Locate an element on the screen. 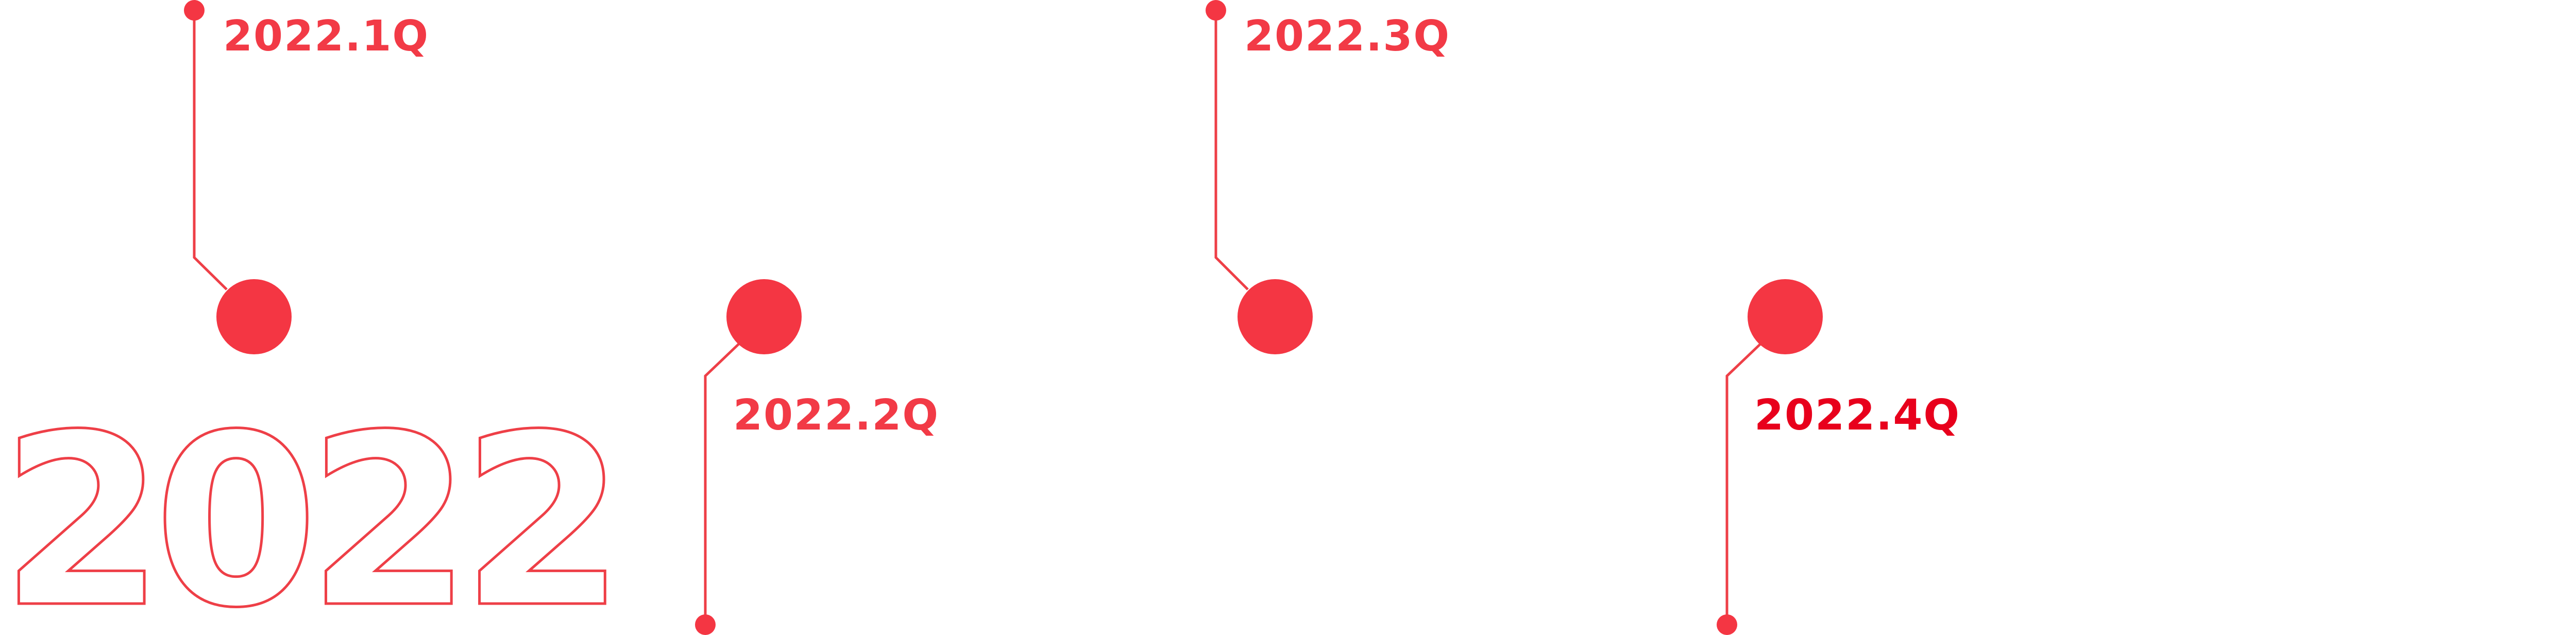  milestone-label-3q: 2022.3Q is located at coordinates (1347, 36).